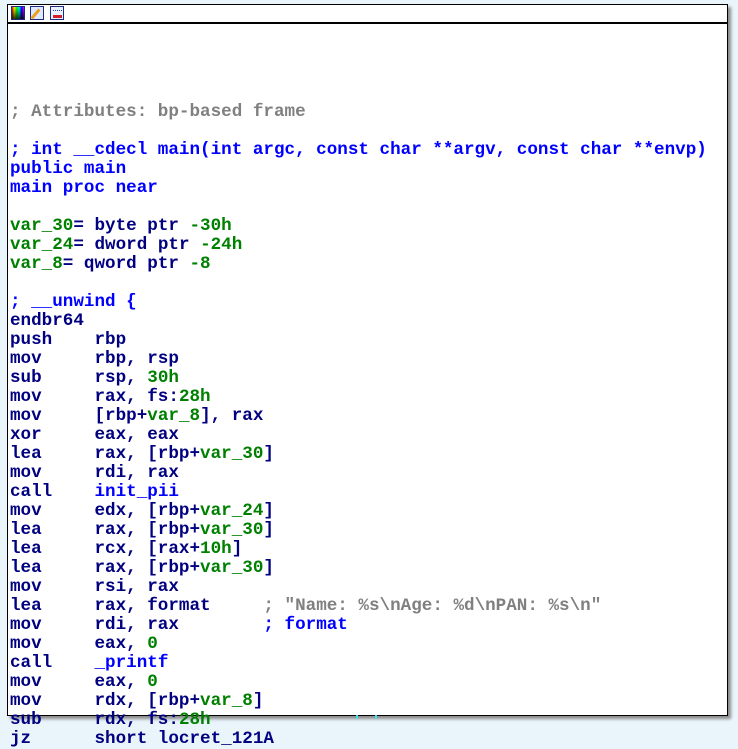 The width and height of the screenshot is (738, 749). I want to click on instruction-text: xor eax, eax, so click(94, 435).